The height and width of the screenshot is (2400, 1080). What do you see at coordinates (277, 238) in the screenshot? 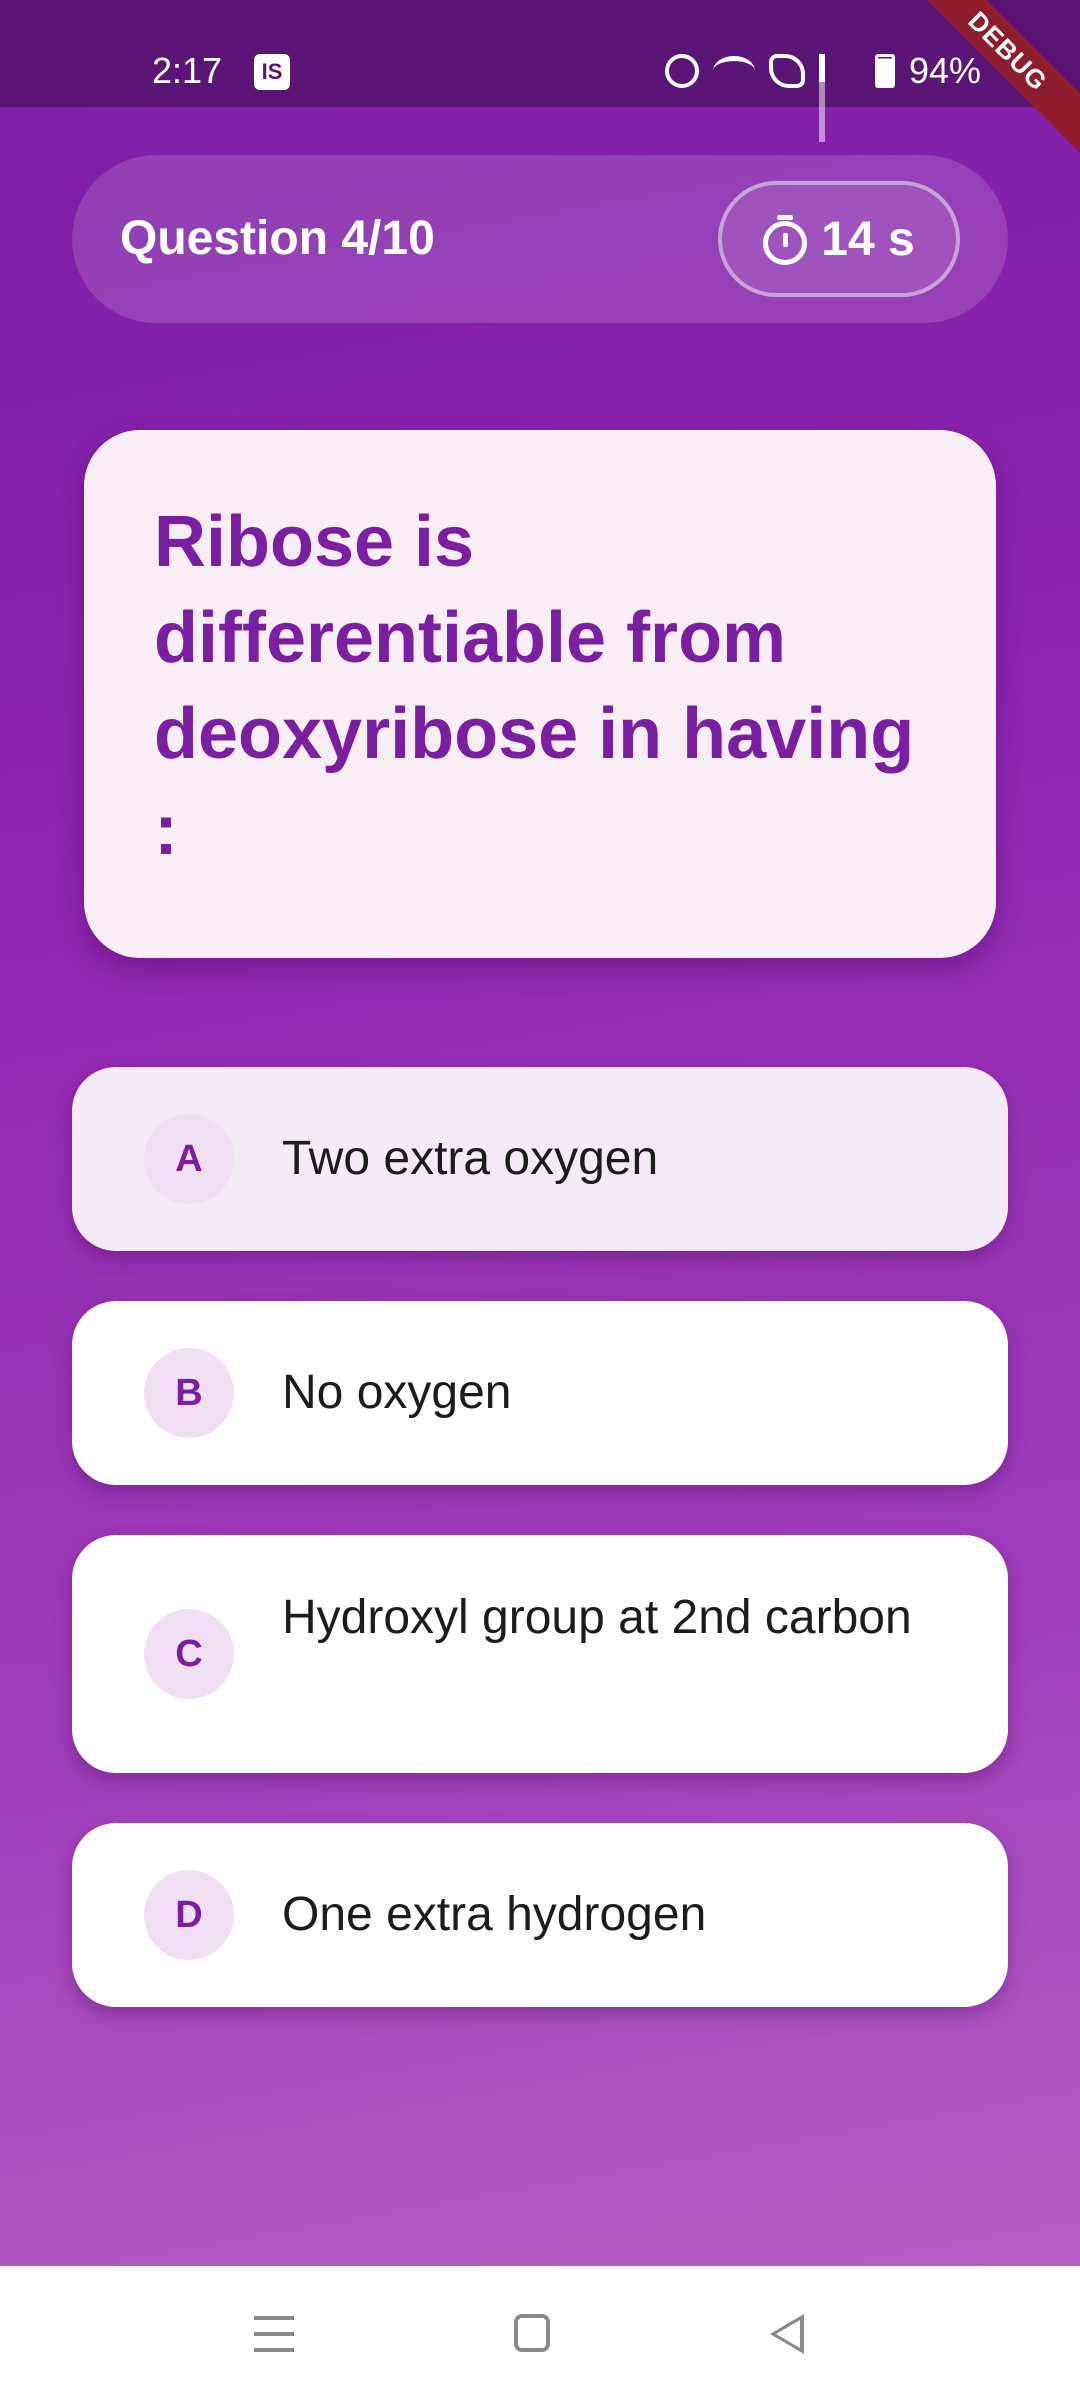
I see `question-counter: Question 4/10` at bounding box center [277, 238].